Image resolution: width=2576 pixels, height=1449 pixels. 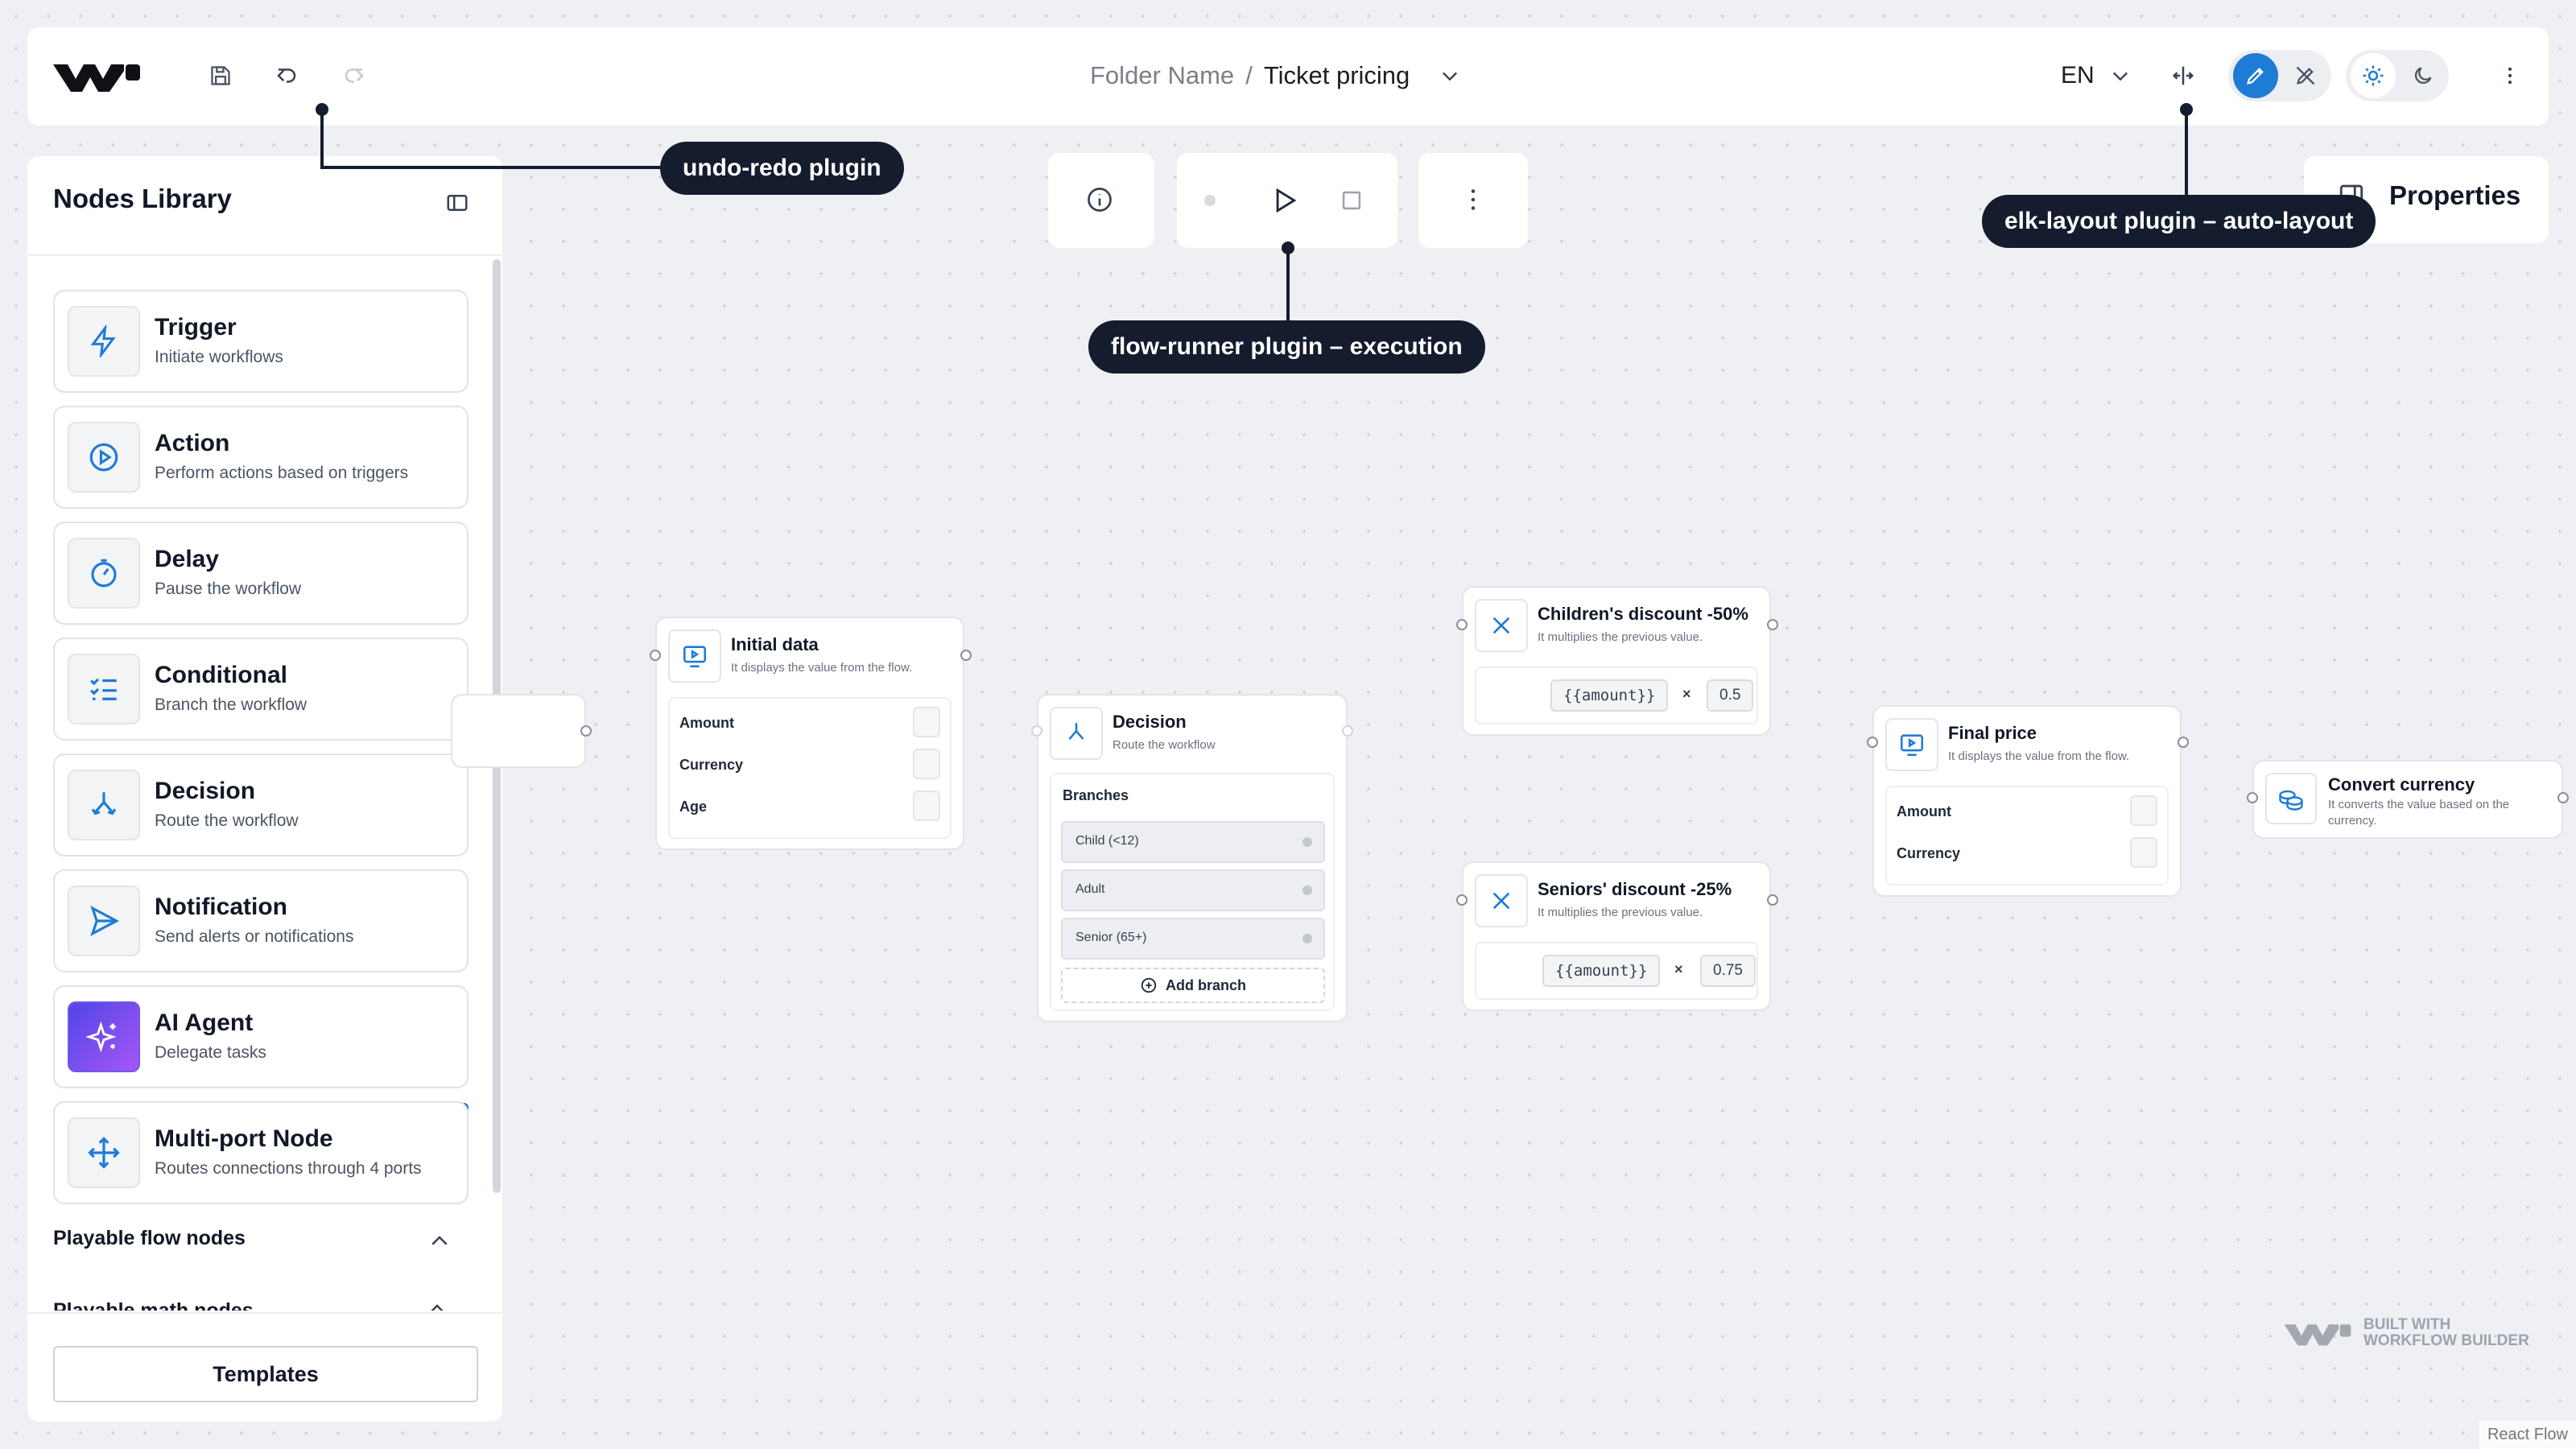 I want to click on workflow-builder-logo, so click(x=2317, y=1333).